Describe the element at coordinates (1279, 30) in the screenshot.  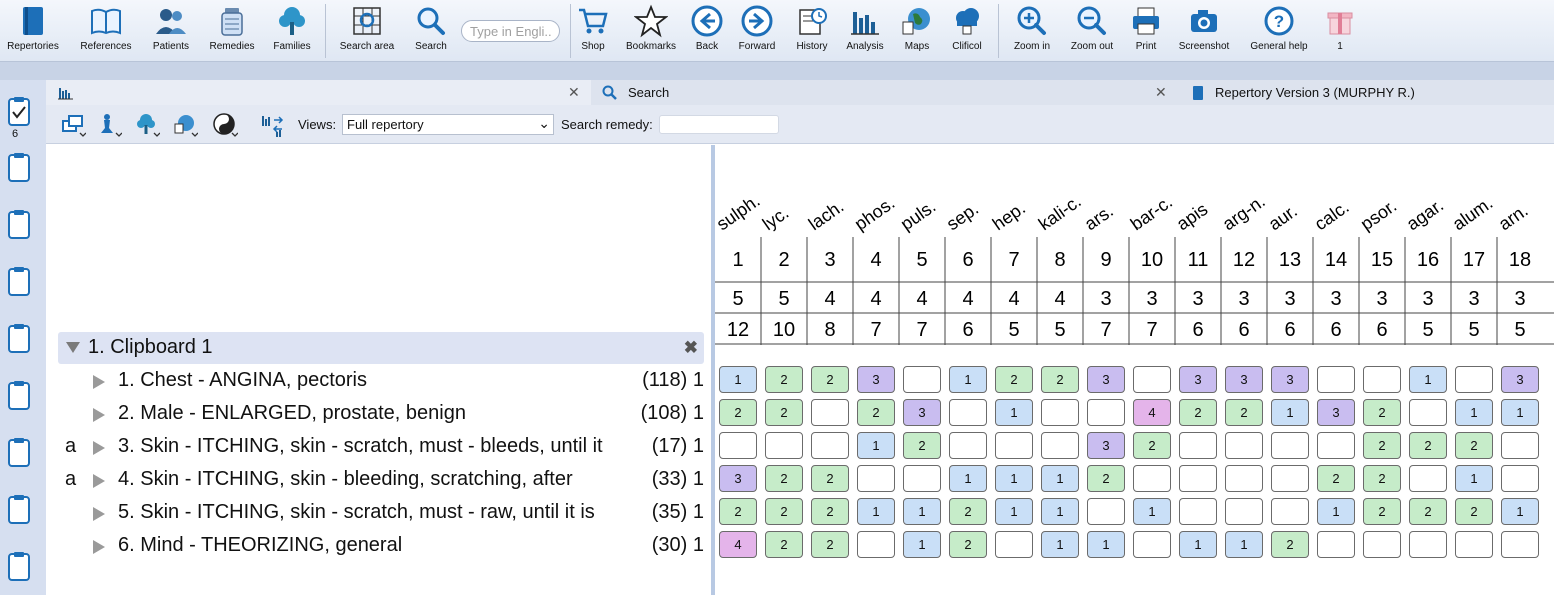
I see `general-help-button: ? General help` at that location.